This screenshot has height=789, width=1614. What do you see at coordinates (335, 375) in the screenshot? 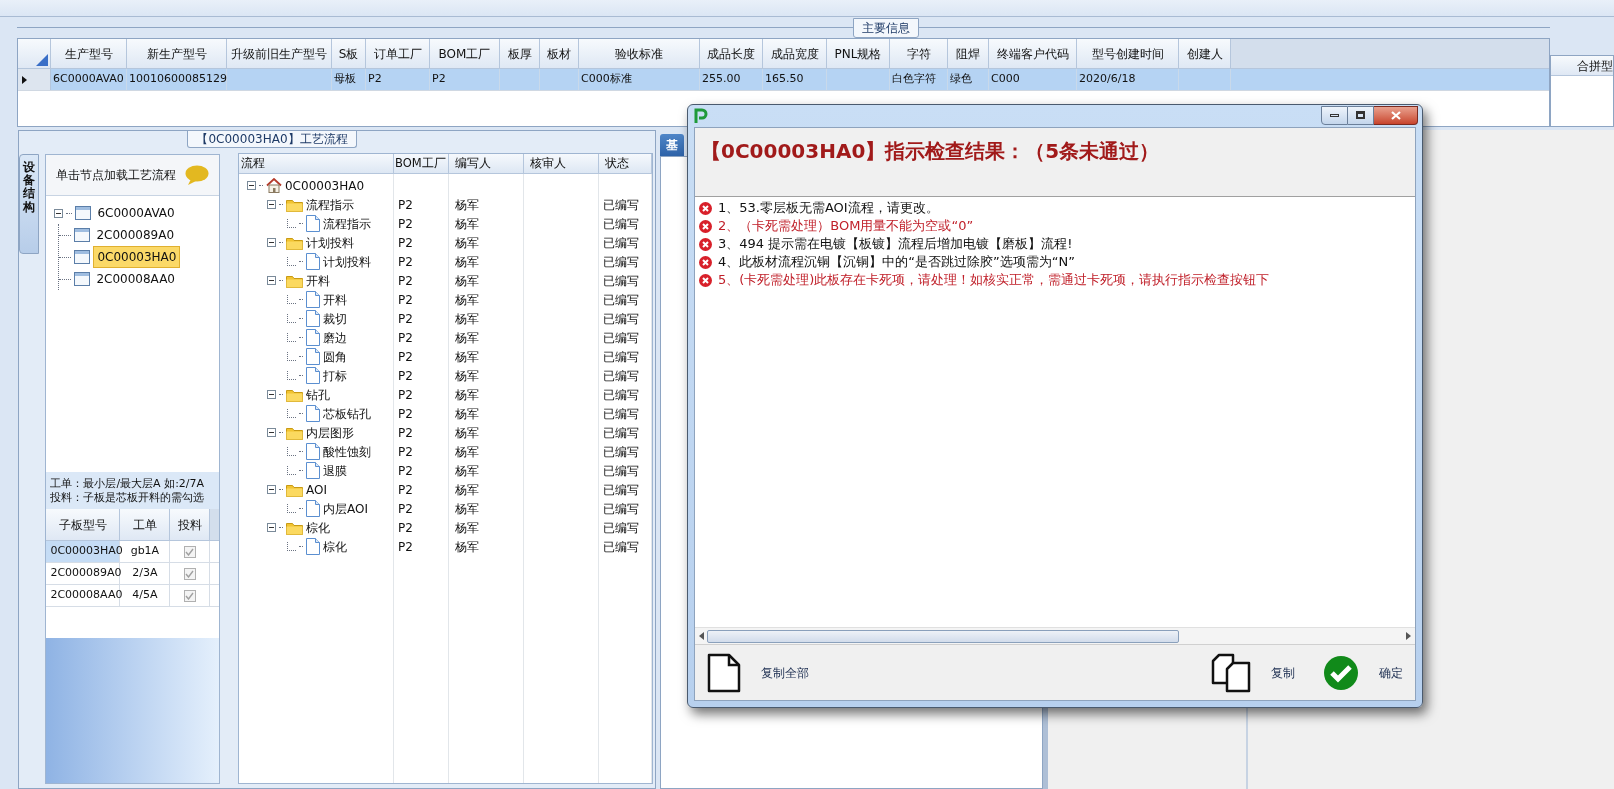
I see `tree-node: 打标` at bounding box center [335, 375].